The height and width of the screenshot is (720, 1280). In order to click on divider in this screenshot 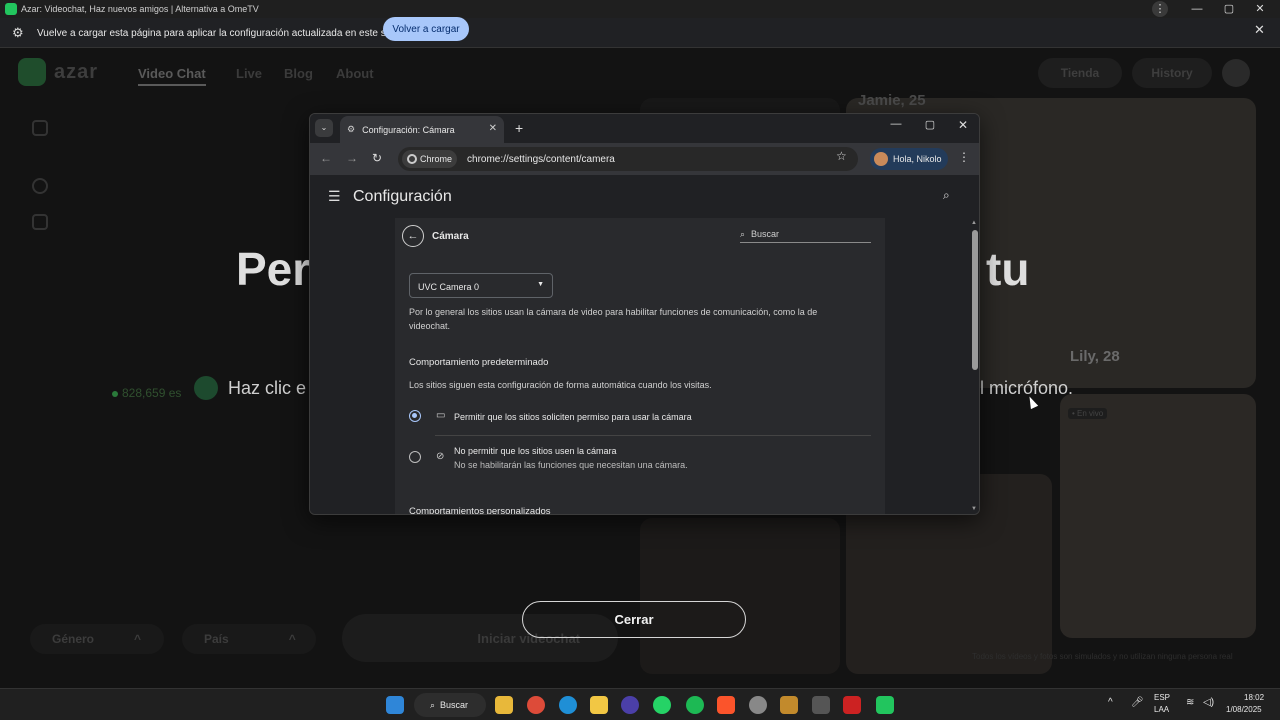, I will do `click(653, 435)`.